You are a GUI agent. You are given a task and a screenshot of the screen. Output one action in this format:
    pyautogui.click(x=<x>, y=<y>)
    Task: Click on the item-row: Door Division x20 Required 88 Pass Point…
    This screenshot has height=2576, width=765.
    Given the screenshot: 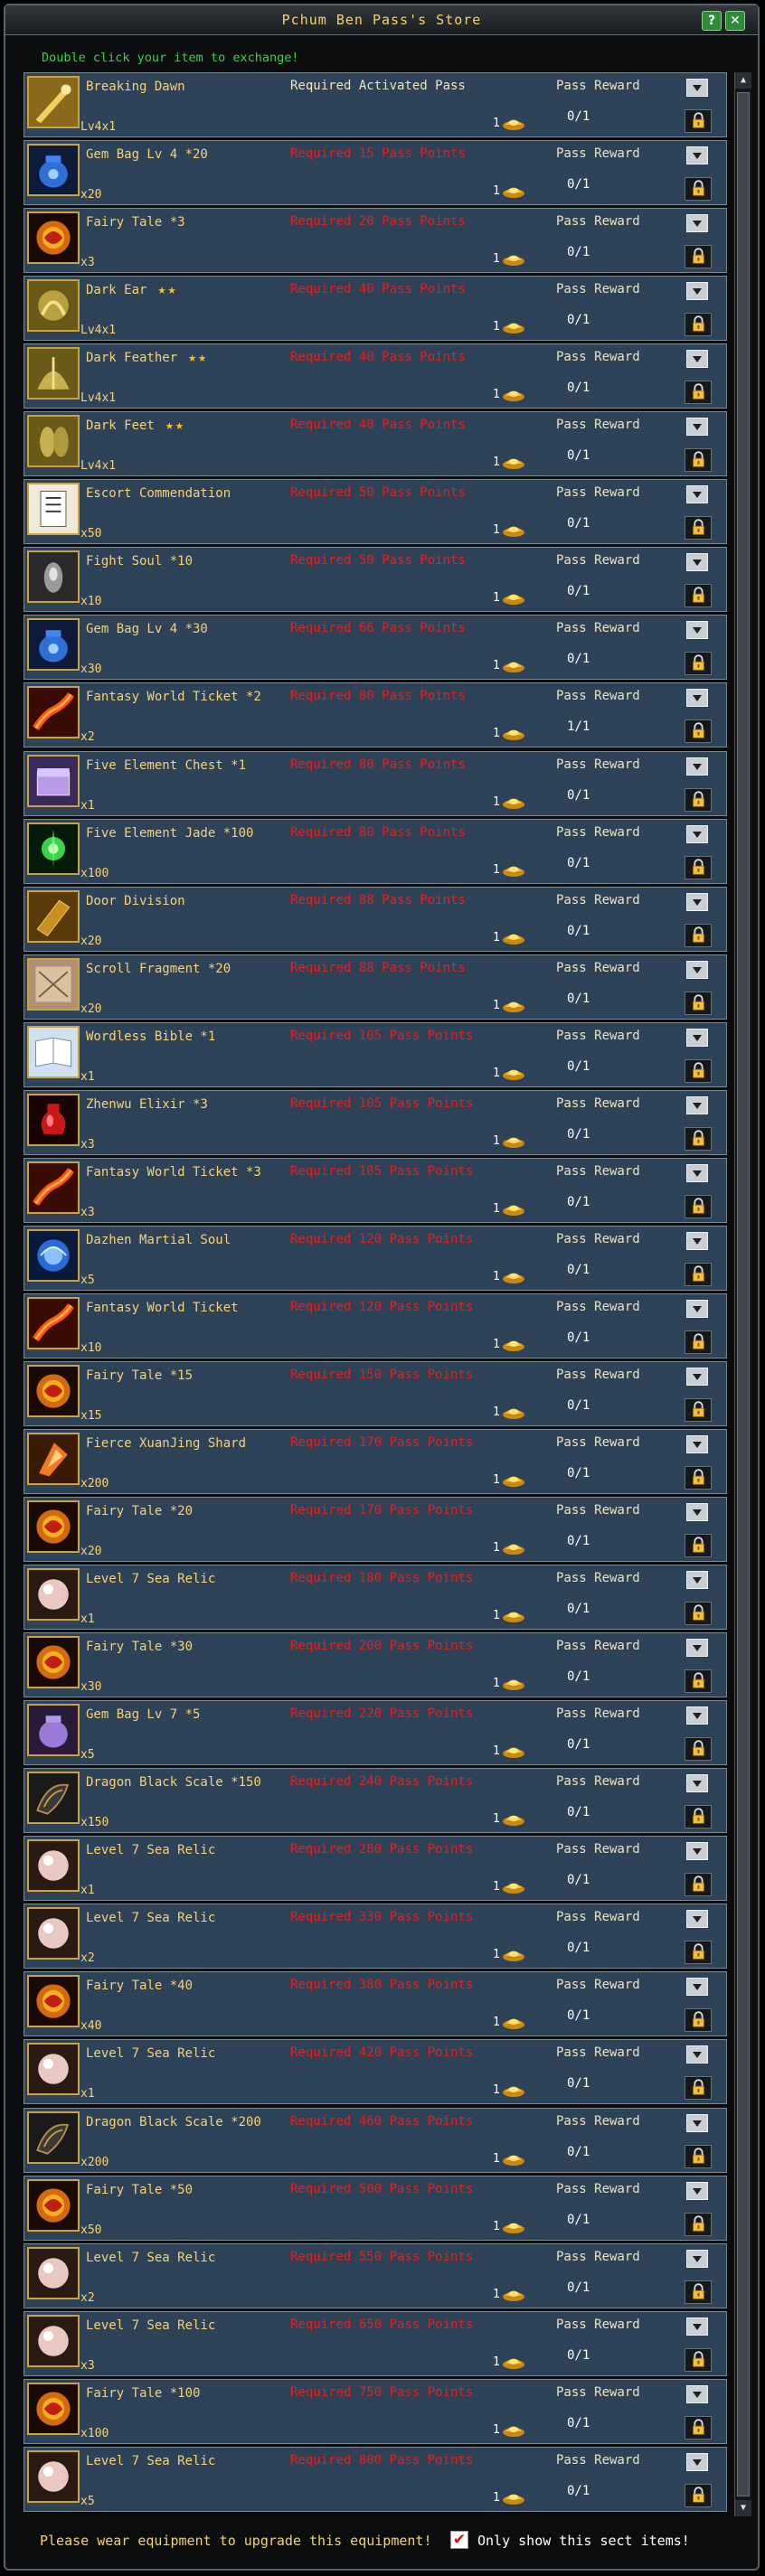 What is the action you would take?
    pyautogui.click(x=376, y=919)
    